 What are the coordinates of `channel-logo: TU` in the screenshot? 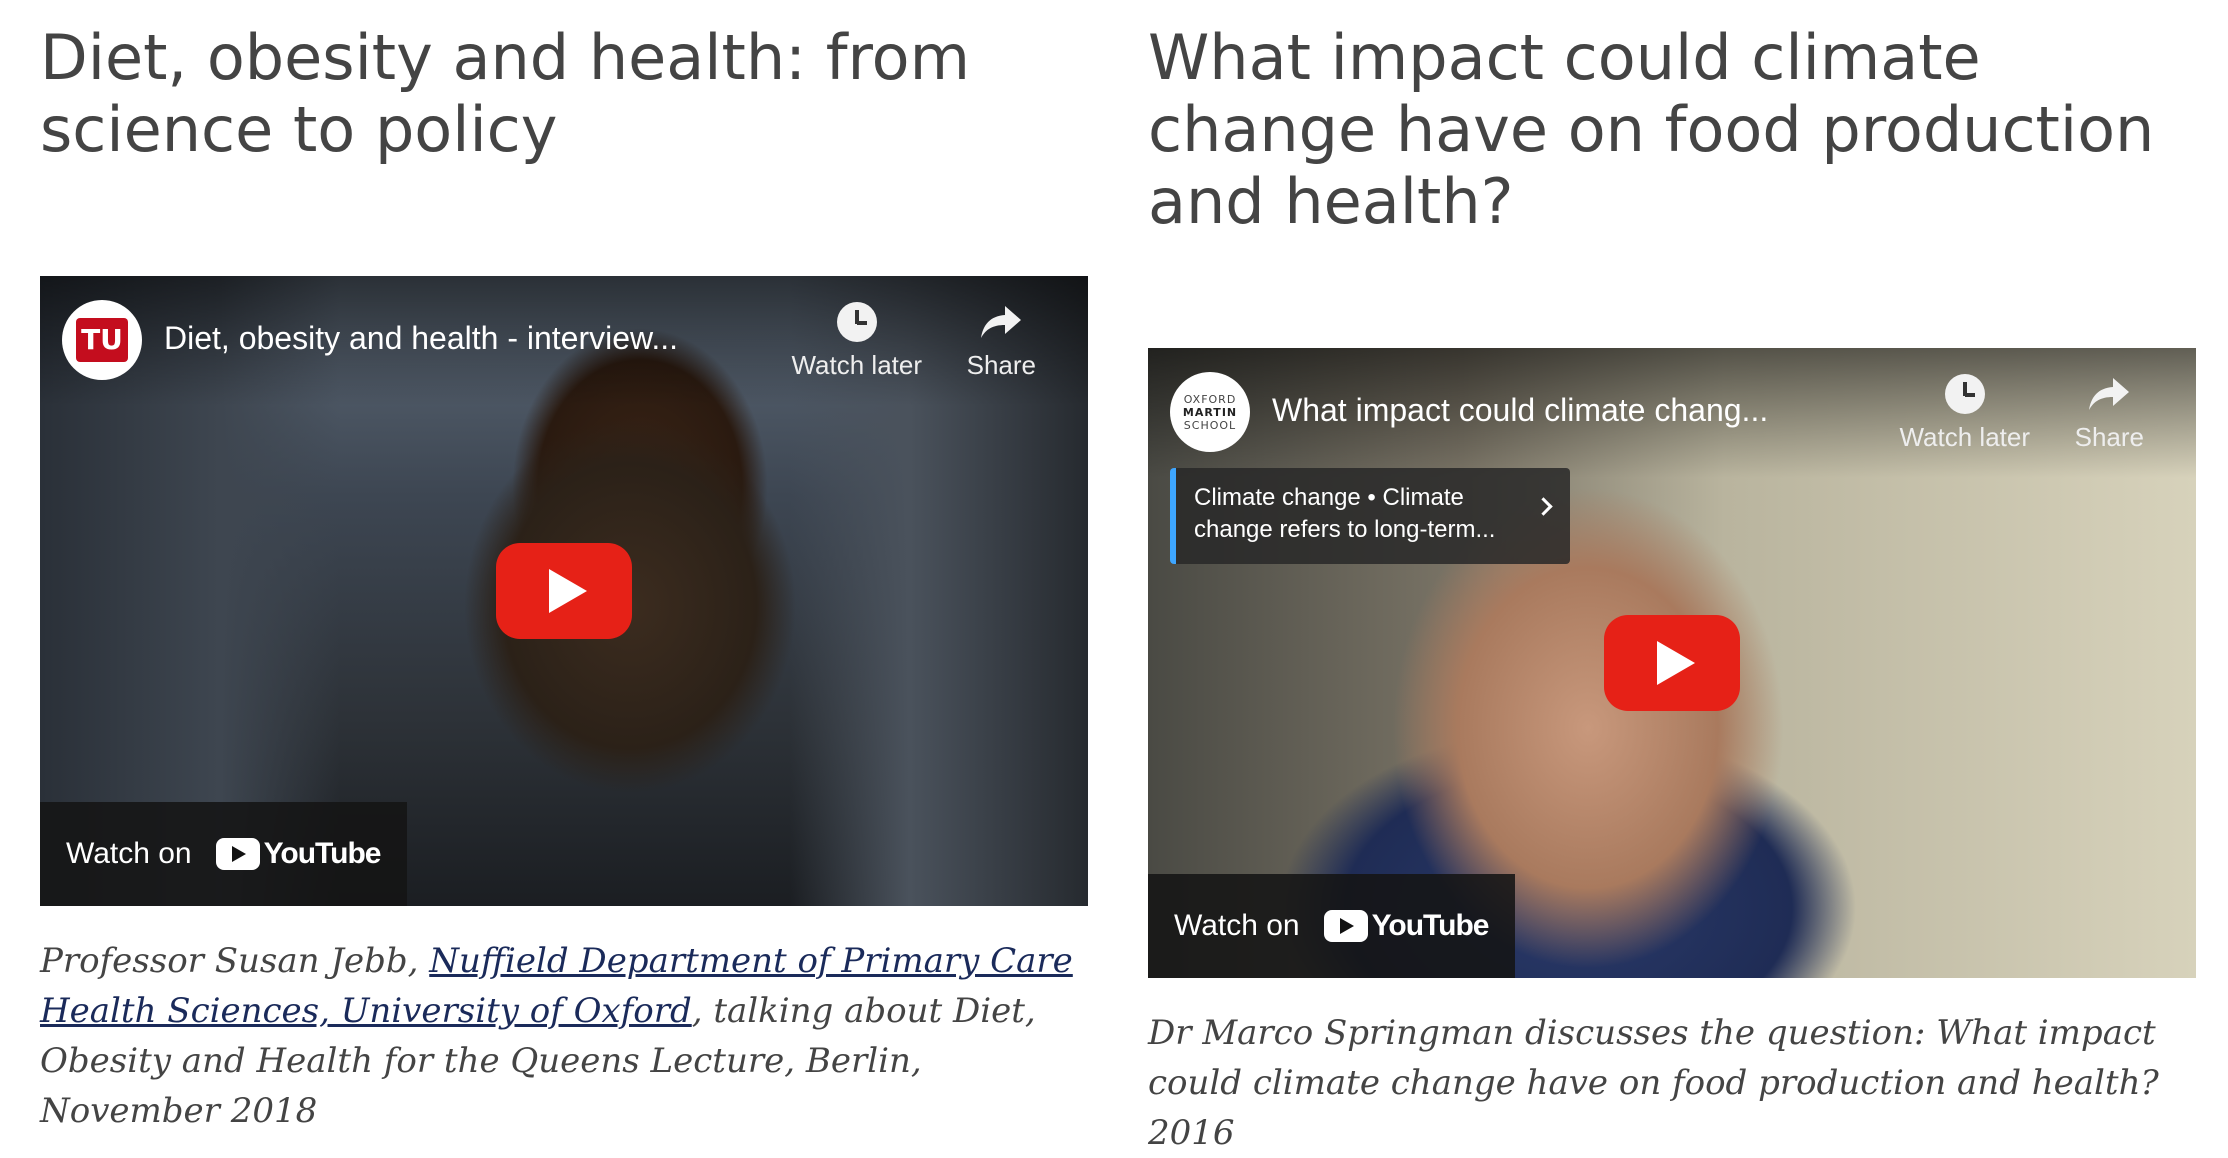 It's located at (102, 340).